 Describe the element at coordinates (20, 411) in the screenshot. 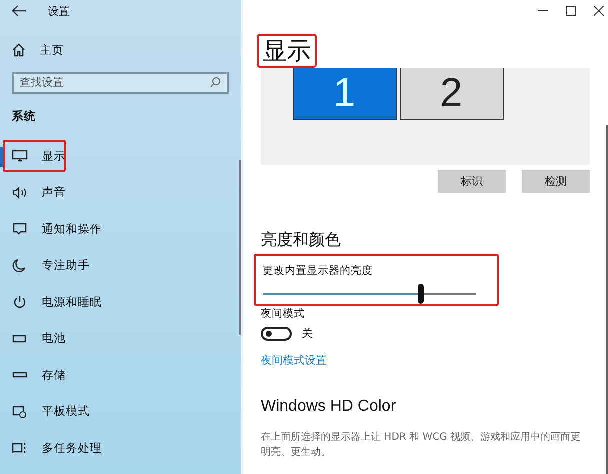

I see `tablet-icon` at that location.